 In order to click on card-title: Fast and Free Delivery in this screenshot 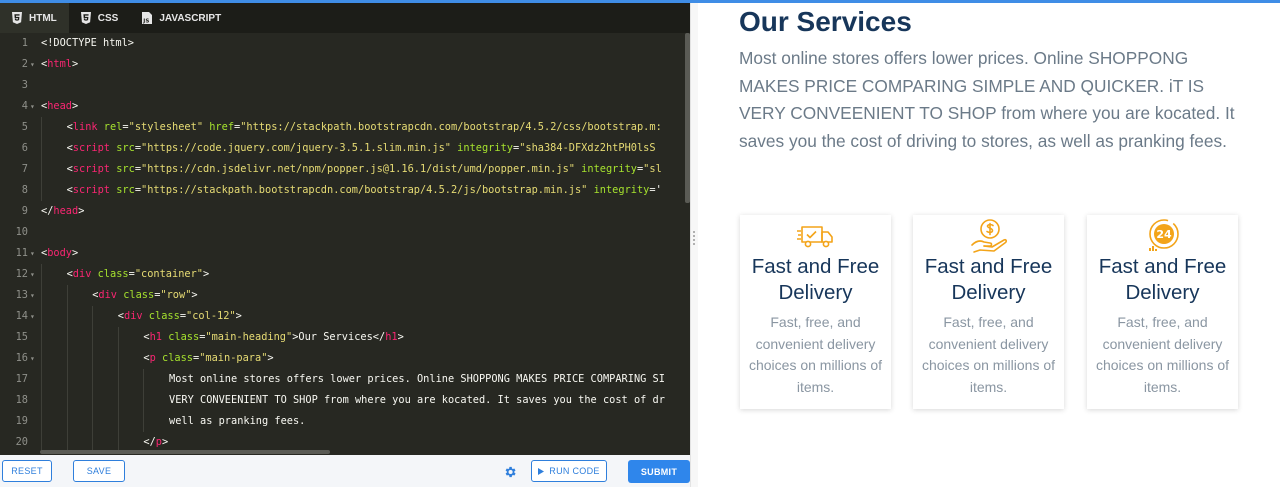, I will do `click(988, 279)`.